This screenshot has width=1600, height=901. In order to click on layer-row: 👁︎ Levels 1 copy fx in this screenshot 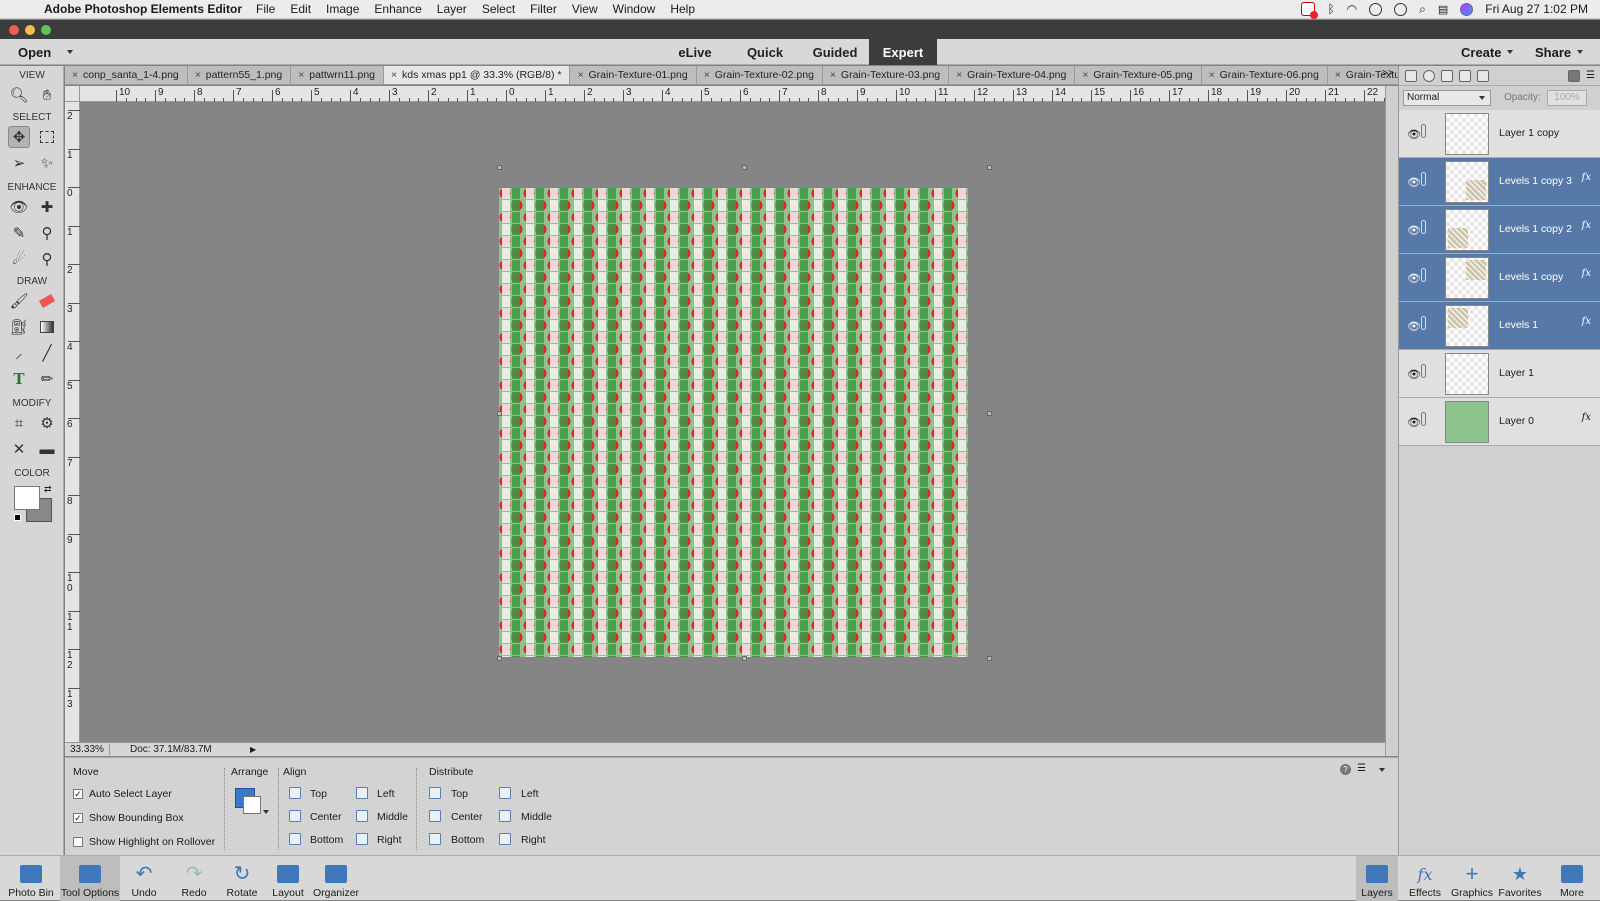, I will do `click(1499, 278)`.